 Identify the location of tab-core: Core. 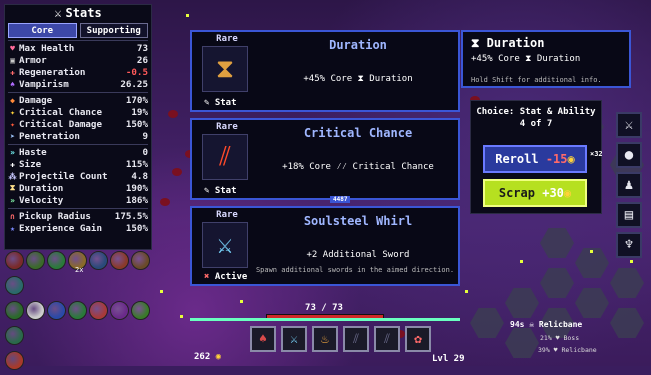
(42, 30).